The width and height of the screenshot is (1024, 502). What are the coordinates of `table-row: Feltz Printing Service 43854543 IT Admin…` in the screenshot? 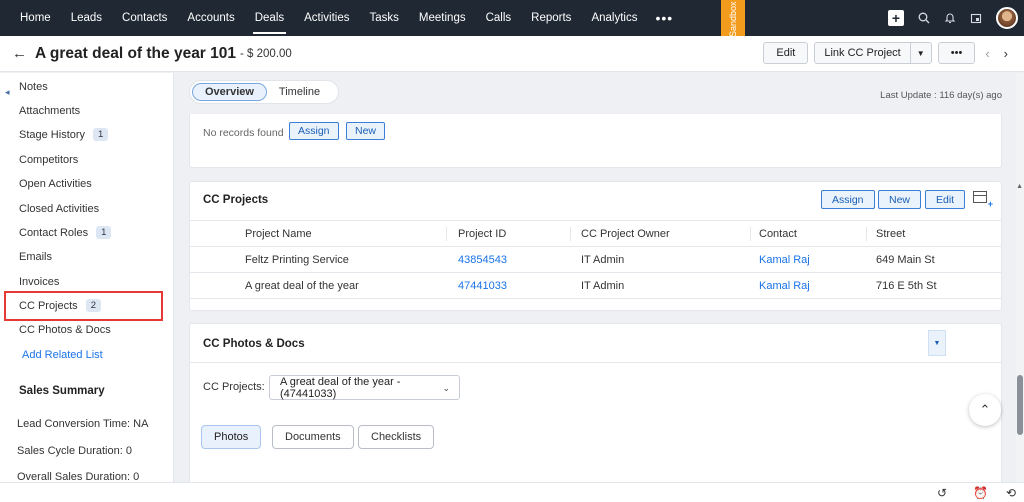 It's located at (595, 259).